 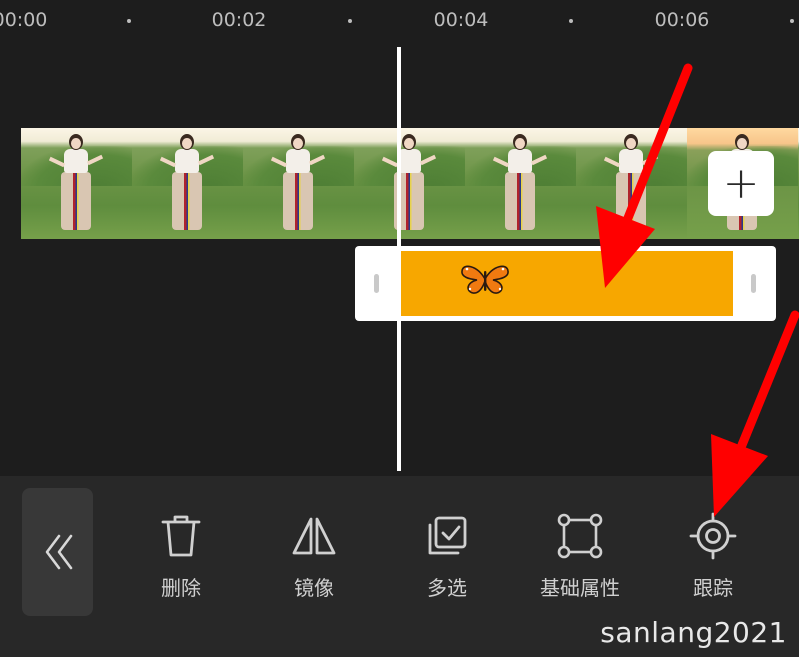 I want to click on mirror-label: 镜像, so click(x=314, y=588).